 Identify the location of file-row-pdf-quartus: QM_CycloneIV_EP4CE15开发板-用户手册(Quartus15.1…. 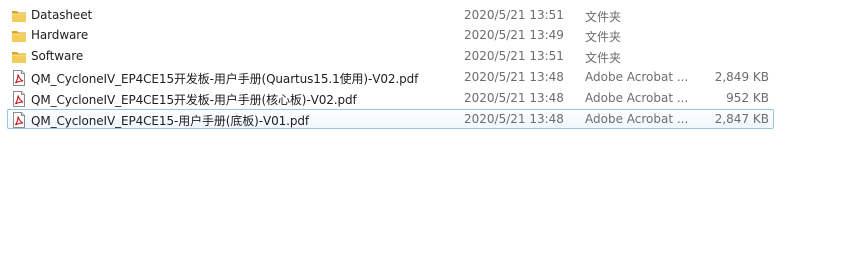
(390, 77).